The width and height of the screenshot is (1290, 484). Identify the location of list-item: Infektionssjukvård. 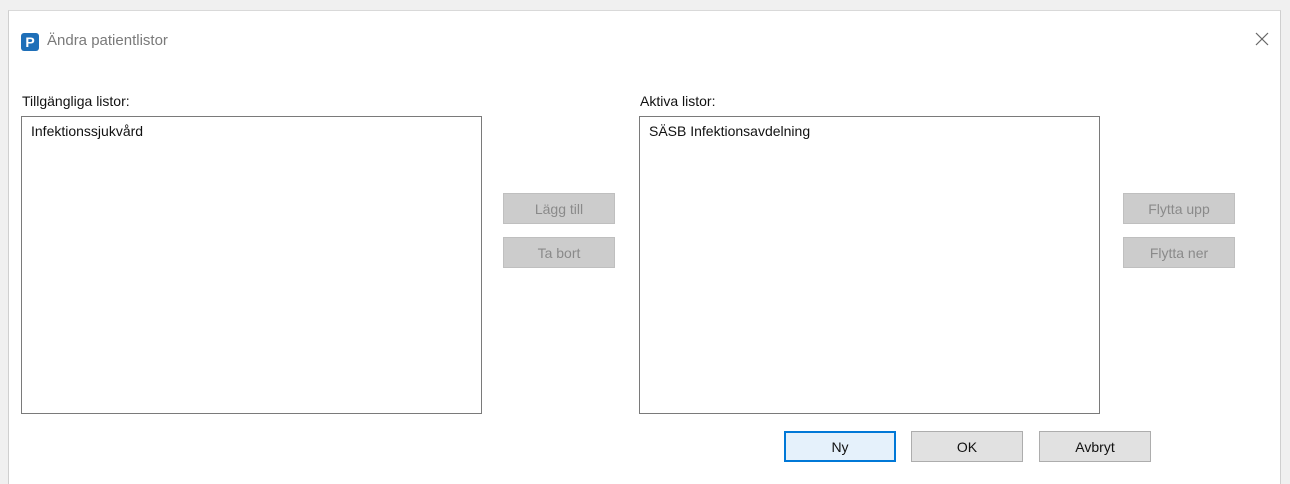
(251, 131).